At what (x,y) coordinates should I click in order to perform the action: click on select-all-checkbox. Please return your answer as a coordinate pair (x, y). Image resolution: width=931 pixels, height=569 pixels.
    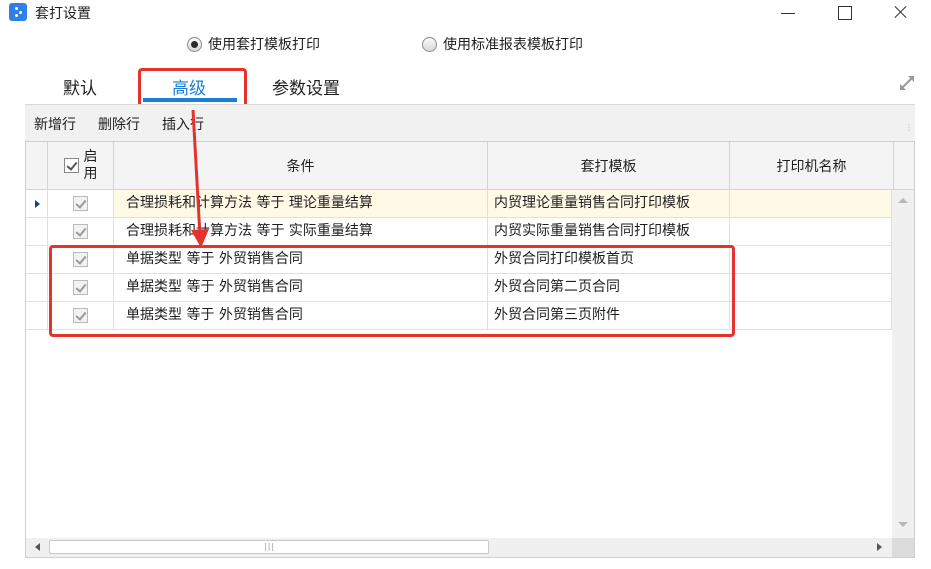
    Looking at the image, I should click on (71, 165).